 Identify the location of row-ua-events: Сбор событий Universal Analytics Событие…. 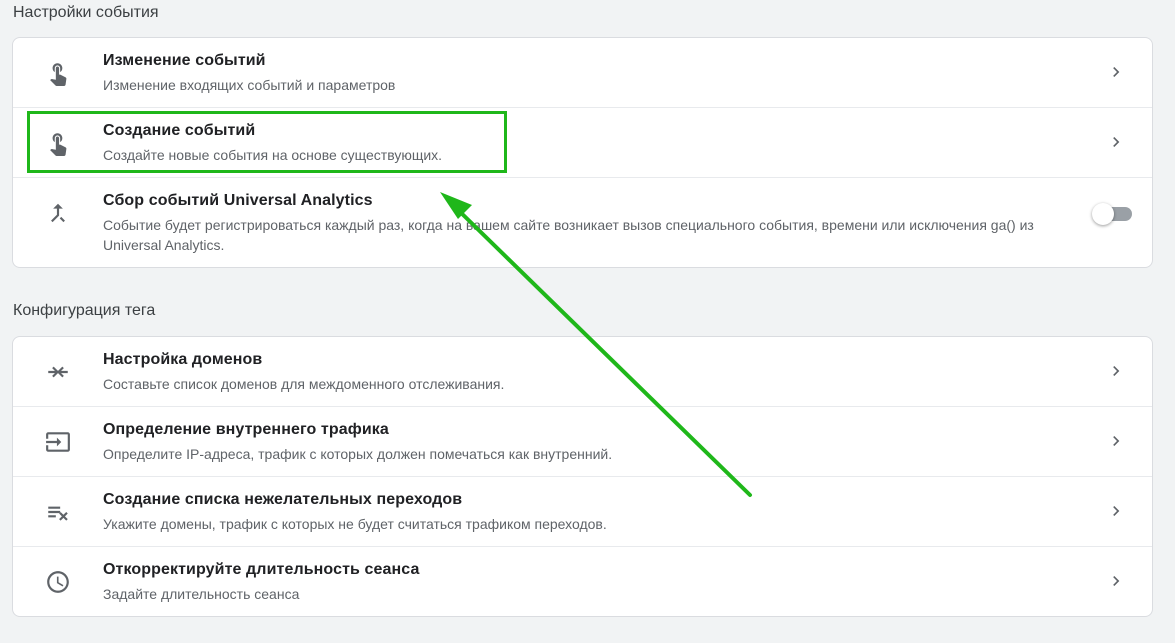
(582, 222).